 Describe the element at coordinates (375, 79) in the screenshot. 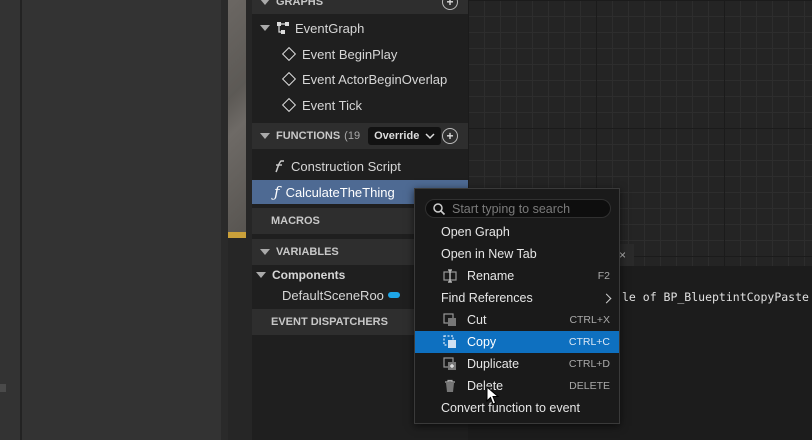

I see `event-label: Event ActorBeginOverlap` at that location.